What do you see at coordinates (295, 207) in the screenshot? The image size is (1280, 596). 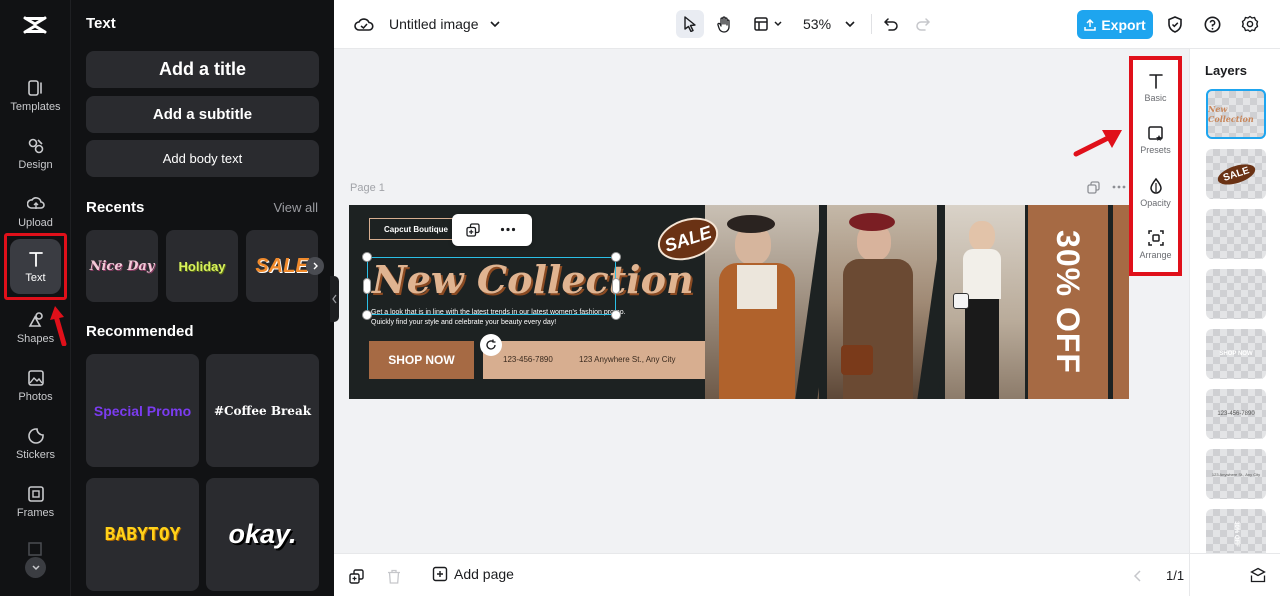 I see `view-all-link: View all` at bounding box center [295, 207].